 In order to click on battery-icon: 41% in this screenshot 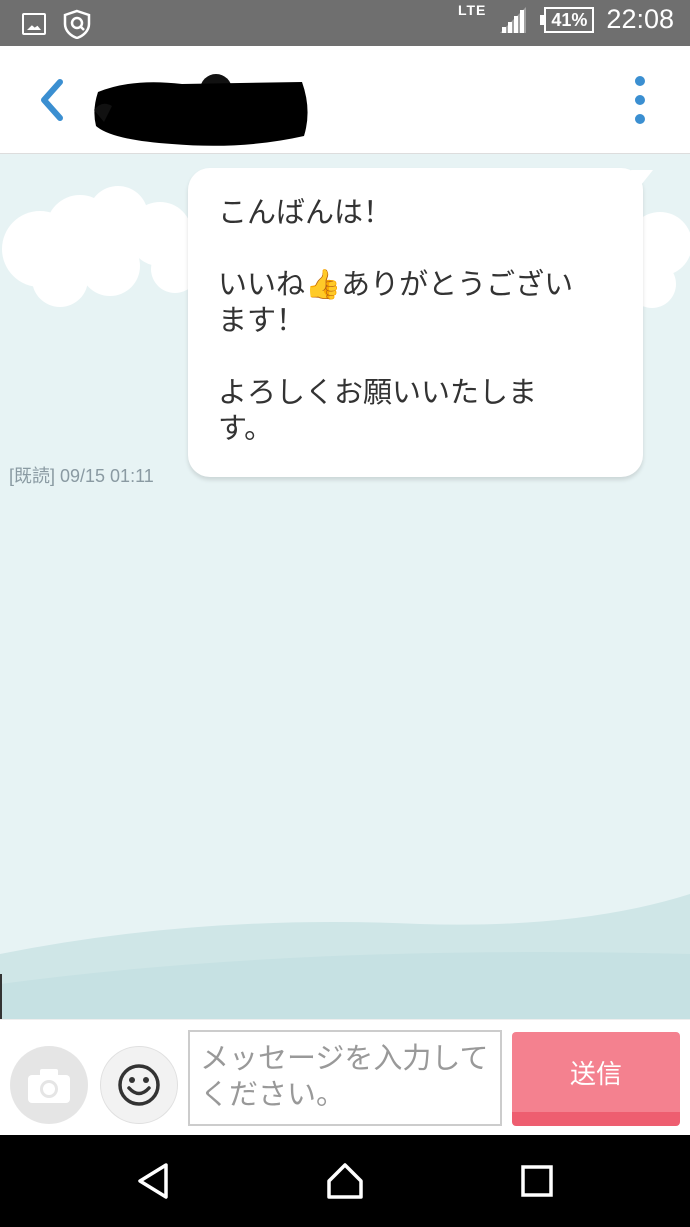, I will do `click(567, 19)`.